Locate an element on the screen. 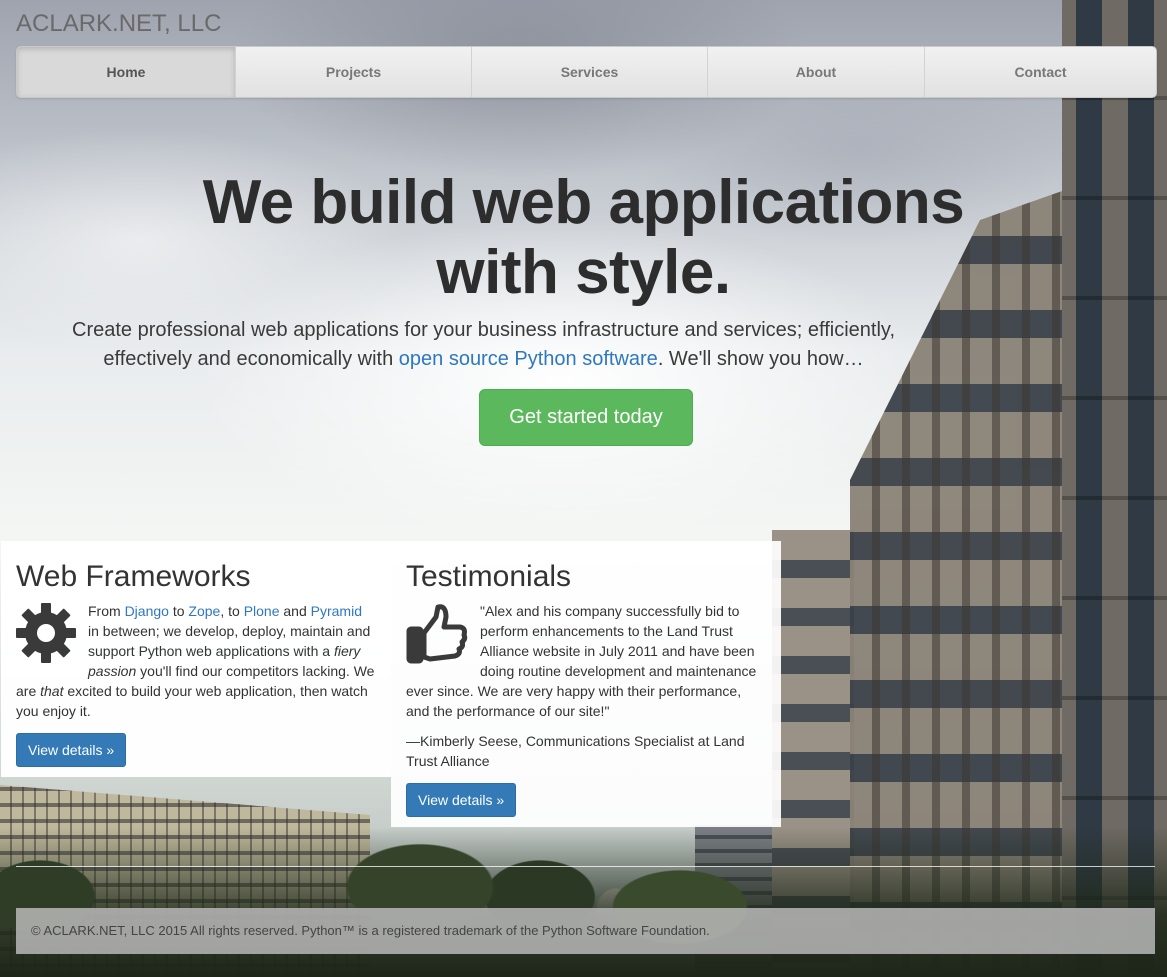 The width and height of the screenshot is (1167, 977). pyramid-link: Pyramid is located at coordinates (336, 611).